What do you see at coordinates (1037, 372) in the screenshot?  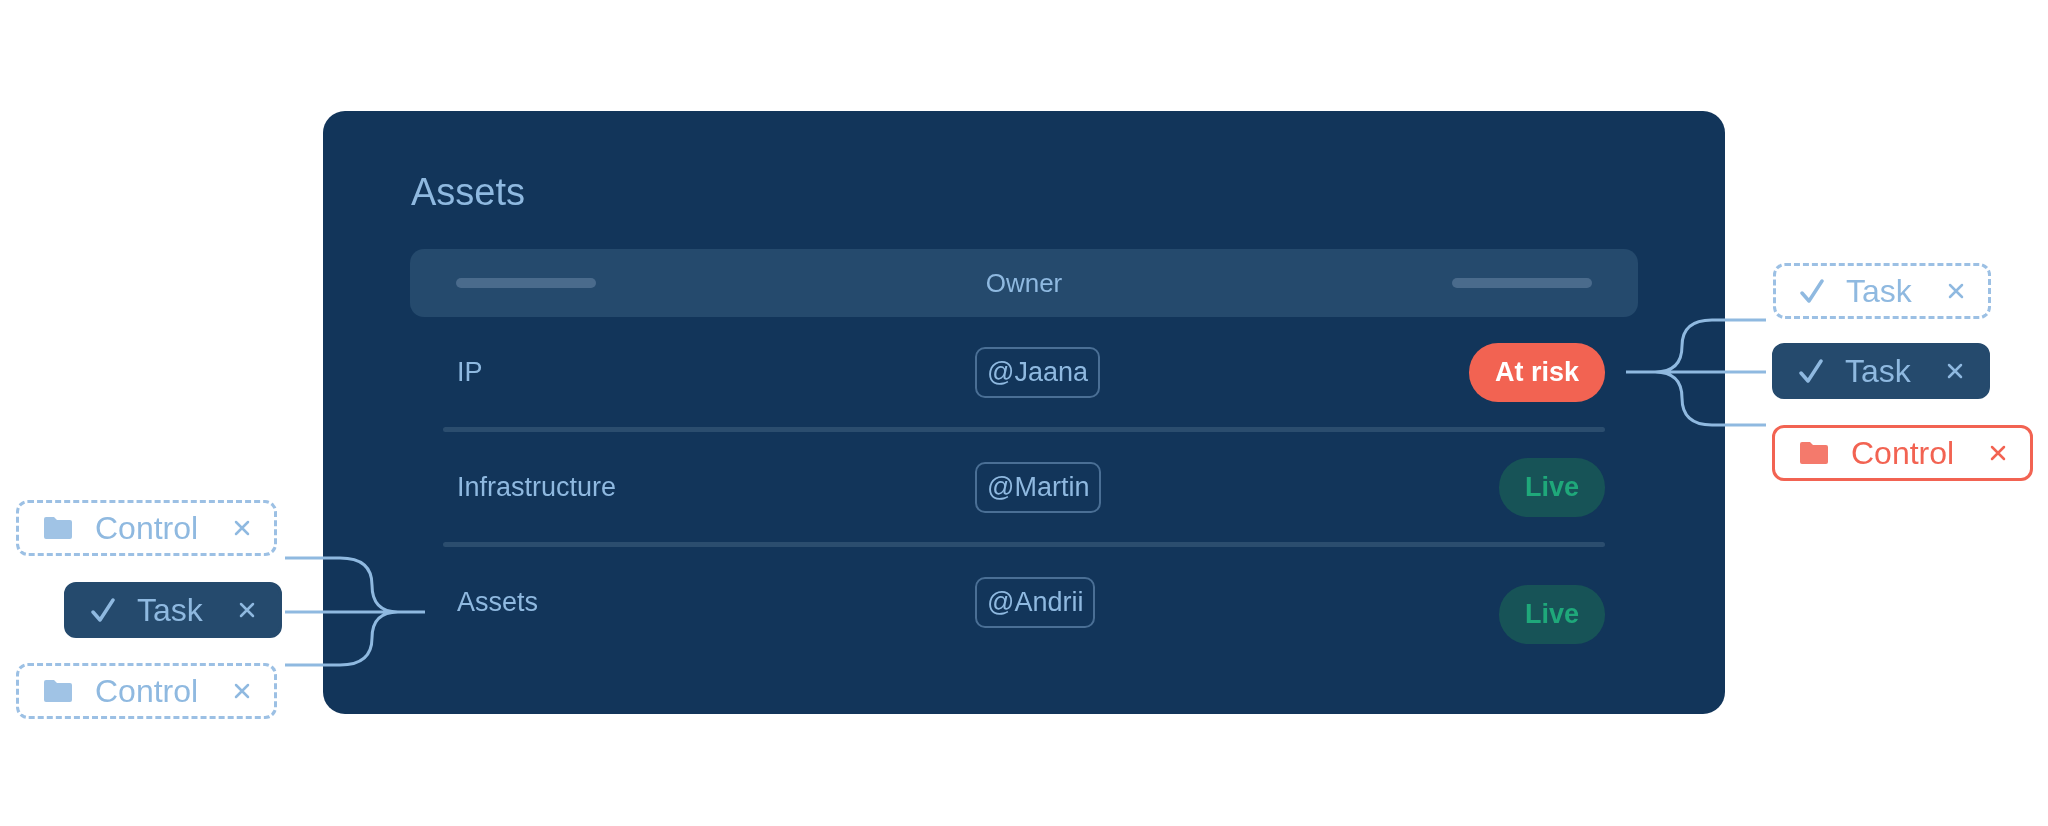 I see `owner-tag: @Jaana` at bounding box center [1037, 372].